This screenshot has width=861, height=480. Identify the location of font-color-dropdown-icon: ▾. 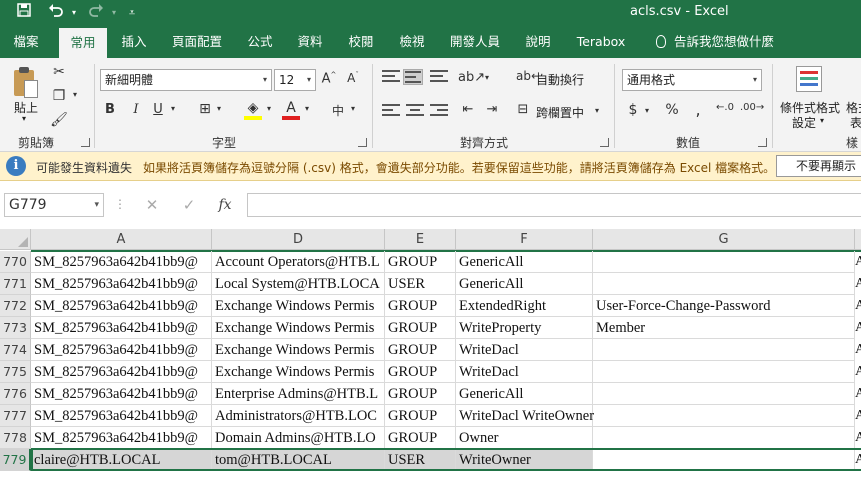
(307, 108).